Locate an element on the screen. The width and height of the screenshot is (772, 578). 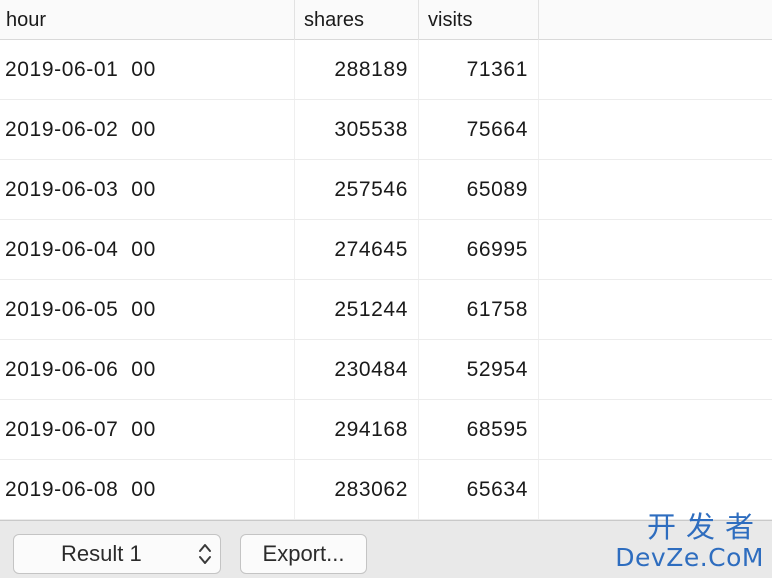
cell-visits: 75664 is located at coordinates (479, 129).